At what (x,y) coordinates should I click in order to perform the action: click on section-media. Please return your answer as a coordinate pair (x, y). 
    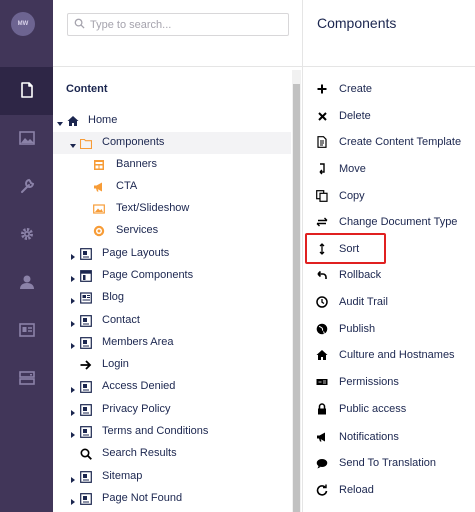
    Looking at the image, I should click on (26, 139).